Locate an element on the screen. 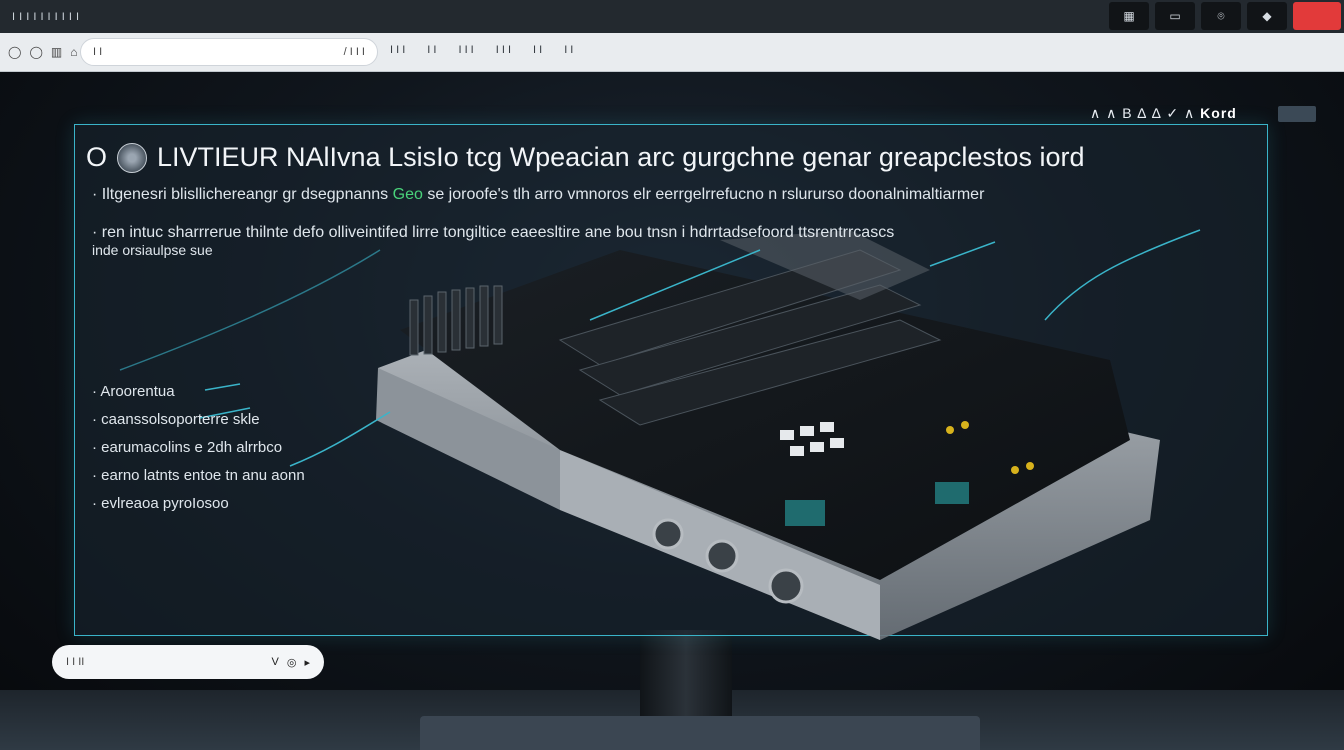 The width and height of the screenshot is (1344, 750). bullet-text: inde orsiaulpse sue is located at coordinates (152, 250).